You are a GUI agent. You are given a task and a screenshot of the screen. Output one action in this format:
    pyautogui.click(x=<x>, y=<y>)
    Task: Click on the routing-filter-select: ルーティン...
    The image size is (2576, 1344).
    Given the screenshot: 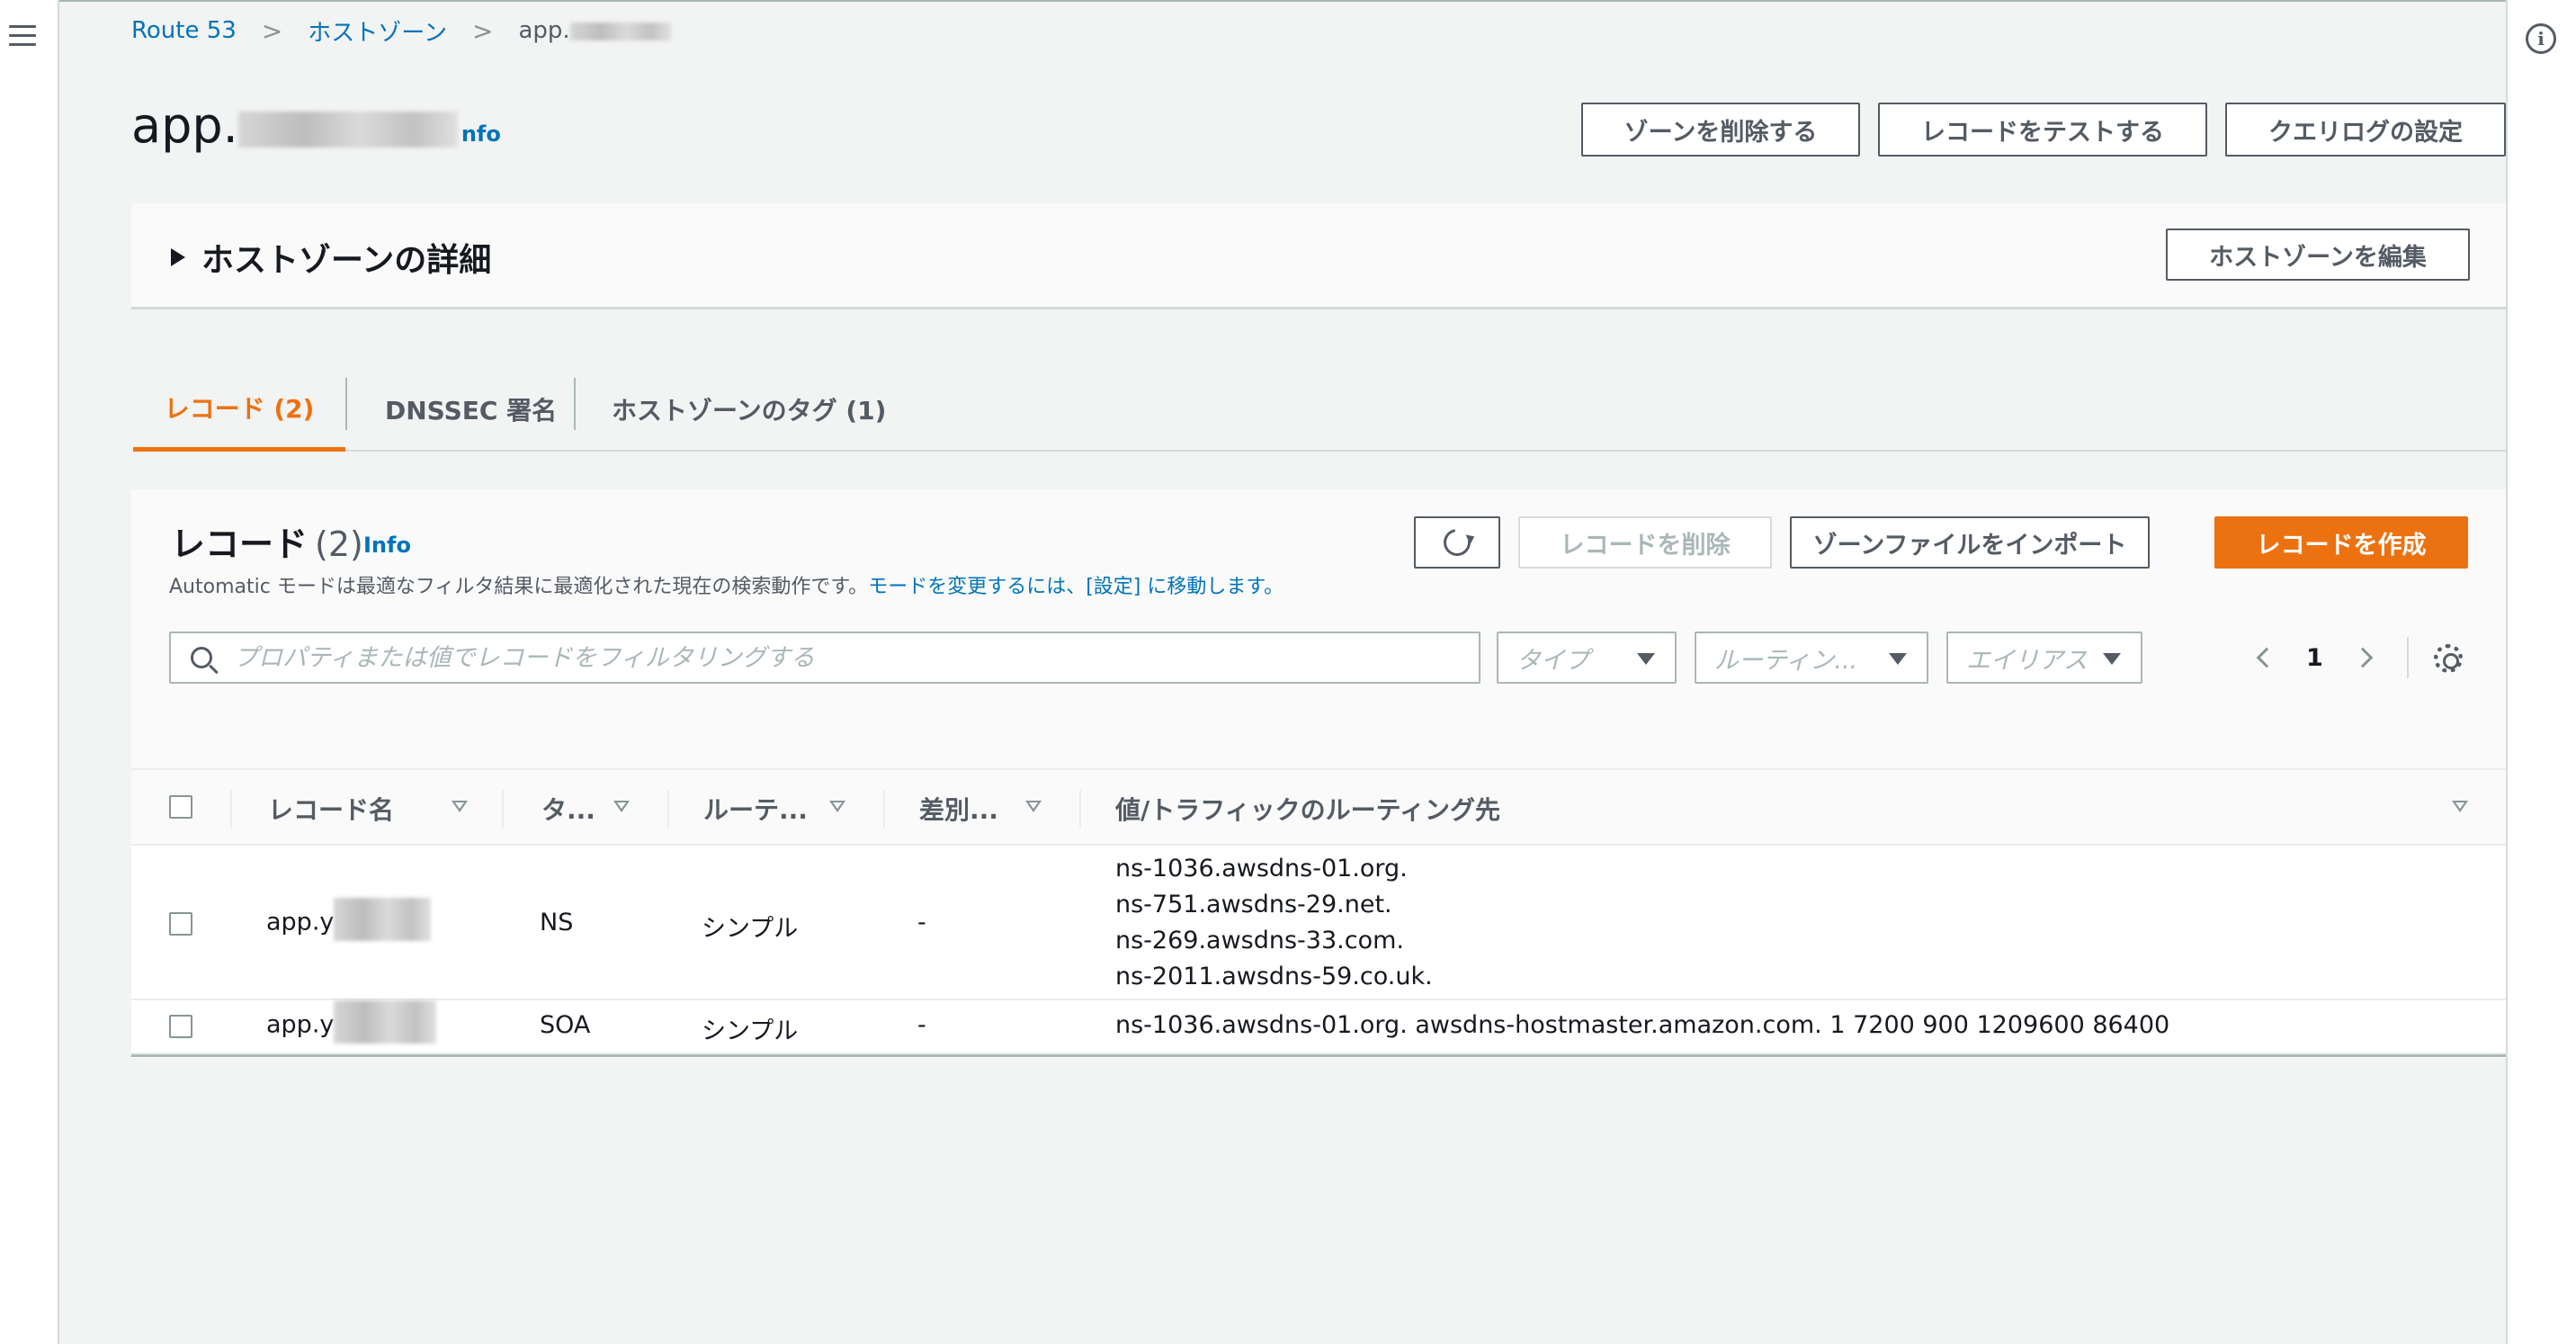 What is the action you would take?
    pyautogui.click(x=1811, y=658)
    